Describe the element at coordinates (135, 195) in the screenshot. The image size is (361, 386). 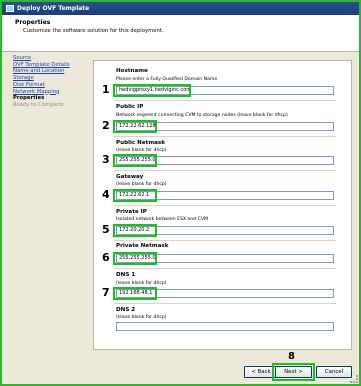
I see `gateway-highlight` at that location.